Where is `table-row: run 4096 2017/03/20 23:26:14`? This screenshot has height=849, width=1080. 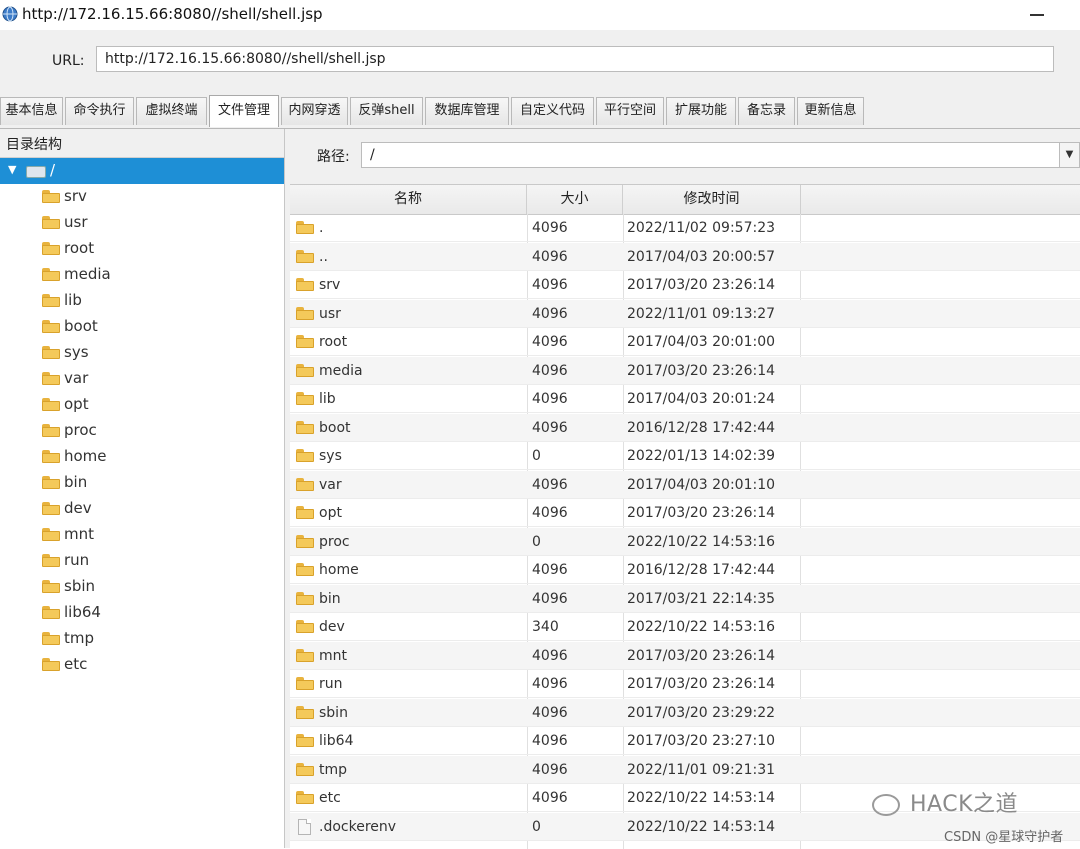
table-row: run 4096 2017/03/20 23:26:14 is located at coordinates (685, 684).